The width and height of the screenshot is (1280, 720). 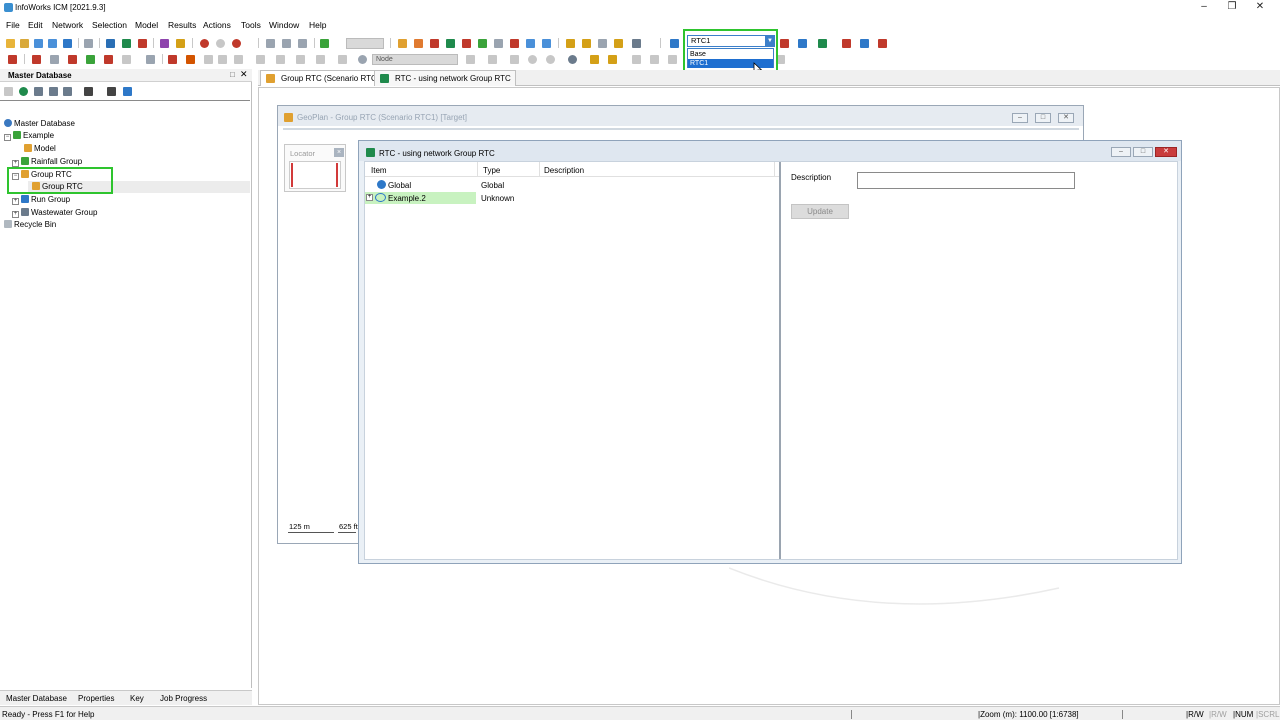 I want to click on tab-properties: Properties, so click(x=96, y=698).